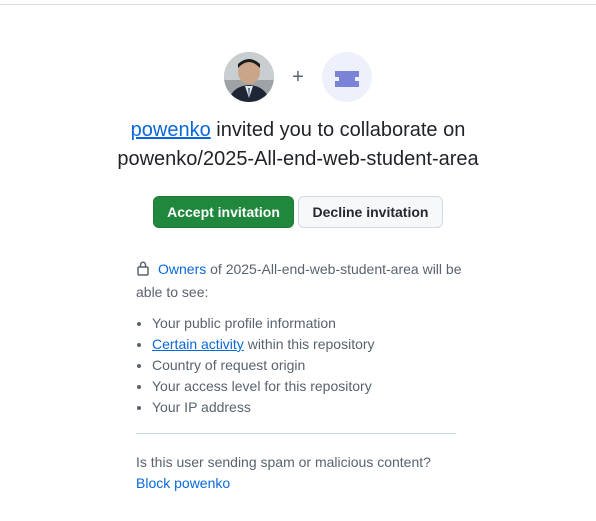  I want to click on user-photo-icon, so click(249, 77).